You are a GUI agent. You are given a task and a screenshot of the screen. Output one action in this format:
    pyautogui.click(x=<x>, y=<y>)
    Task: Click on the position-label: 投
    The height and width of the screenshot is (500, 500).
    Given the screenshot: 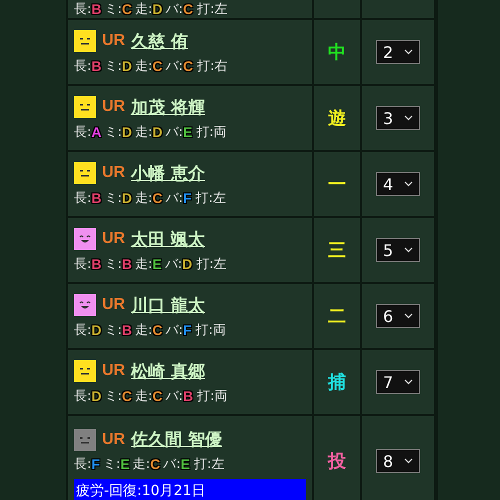 What is the action you would take?
    pyautogui.click(x=337, y=461)
    